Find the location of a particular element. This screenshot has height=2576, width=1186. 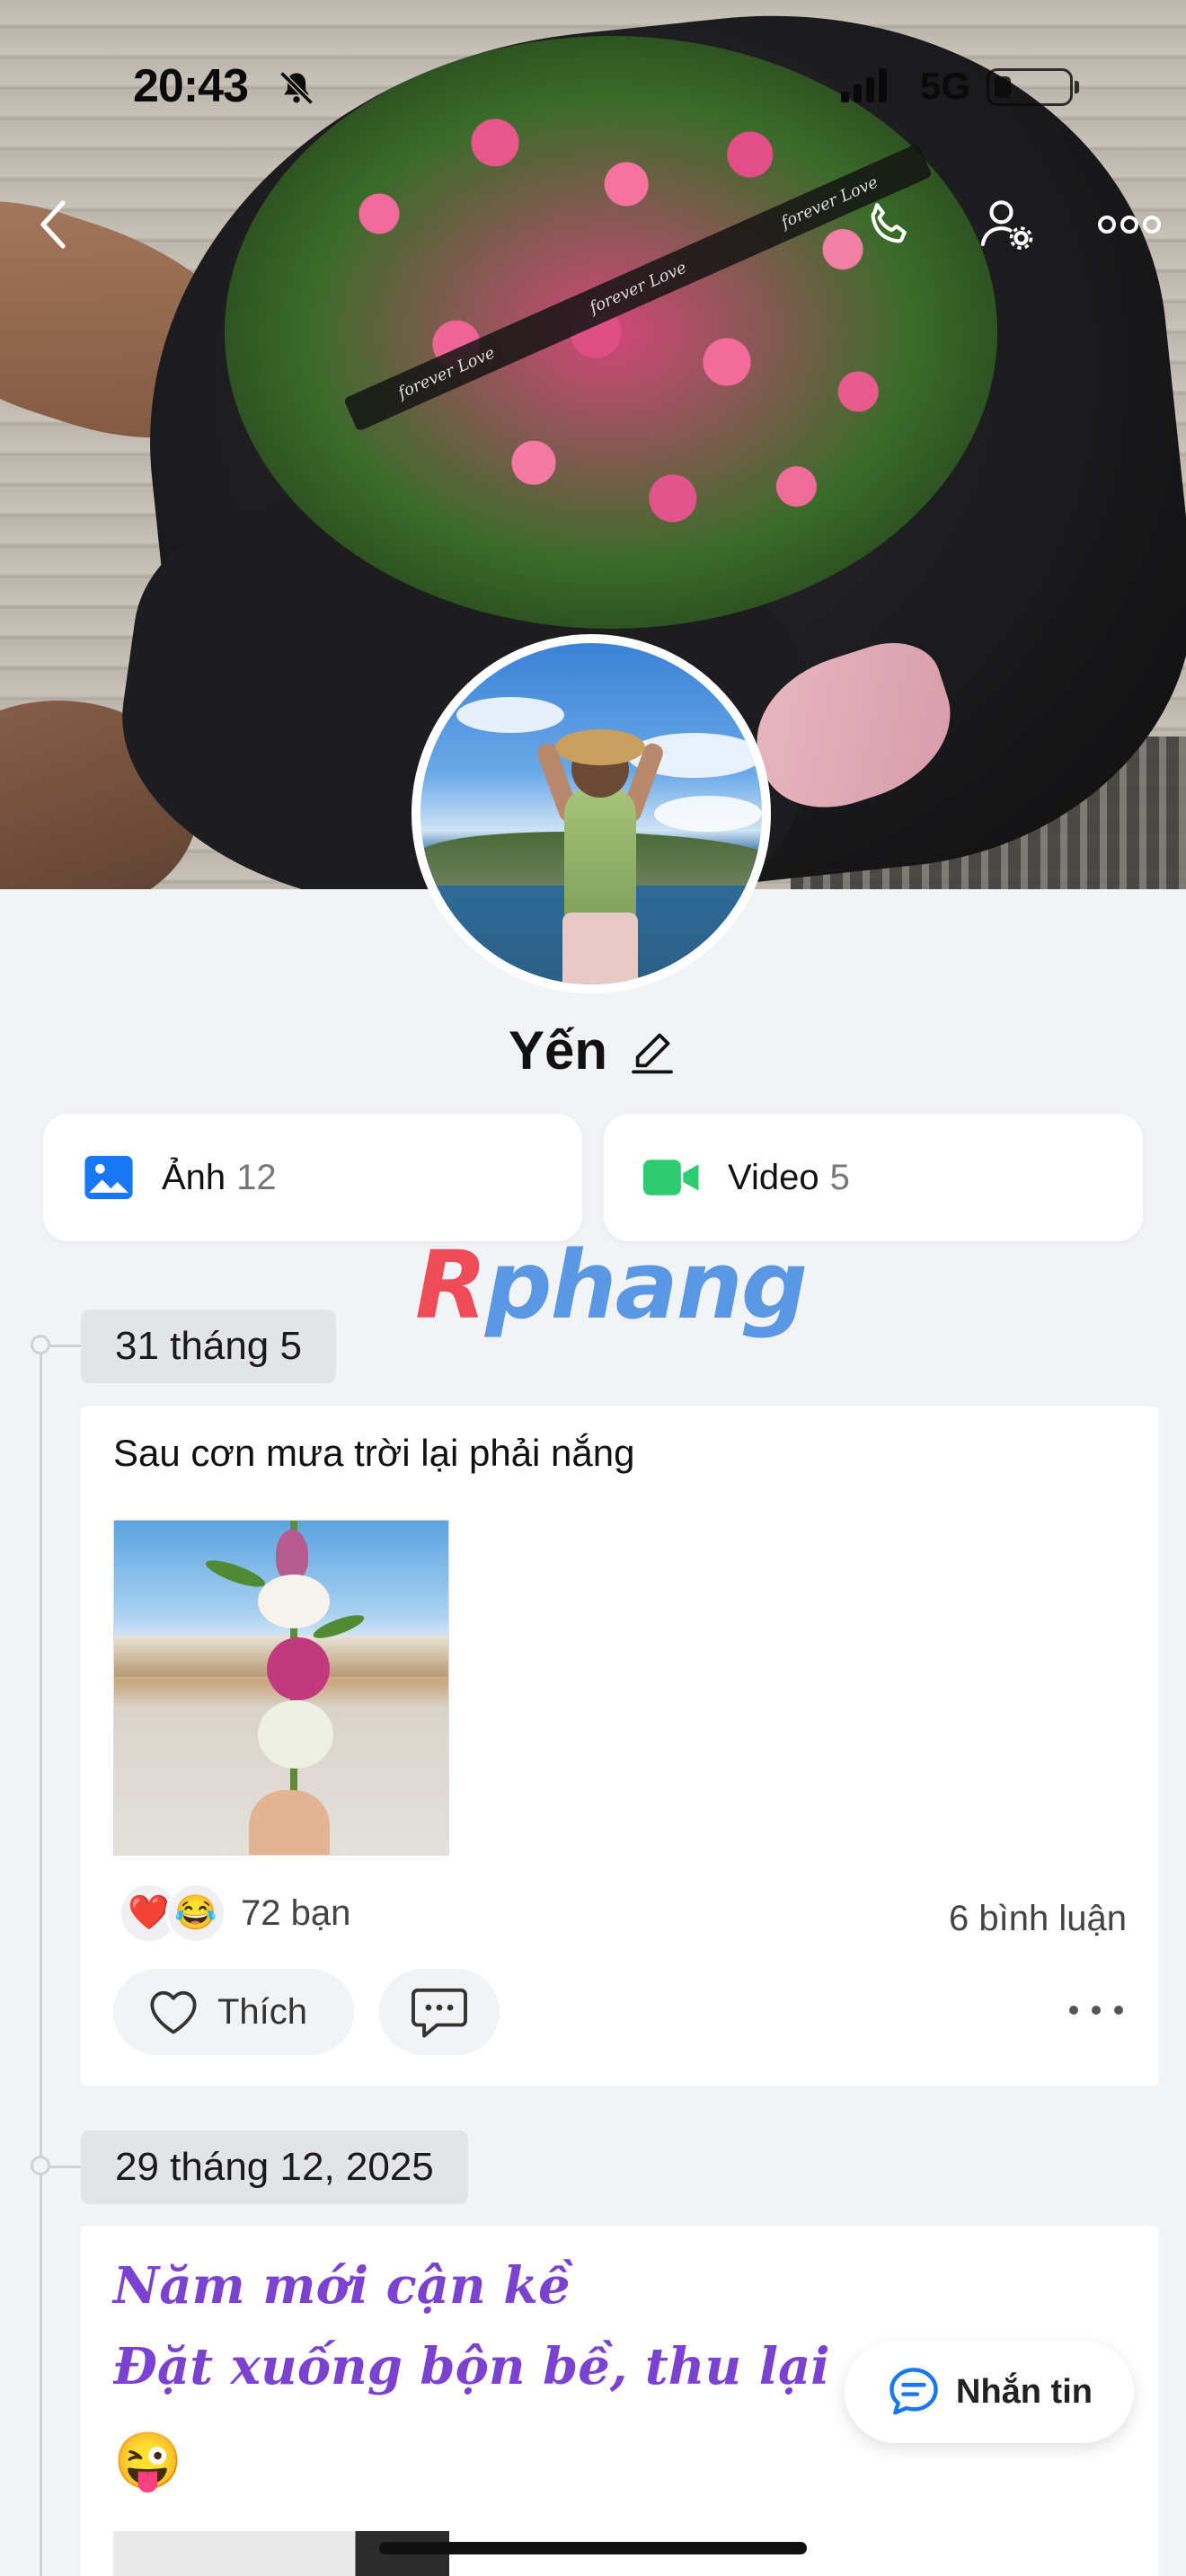

comment-icon is located at coordinates (439, 2013).